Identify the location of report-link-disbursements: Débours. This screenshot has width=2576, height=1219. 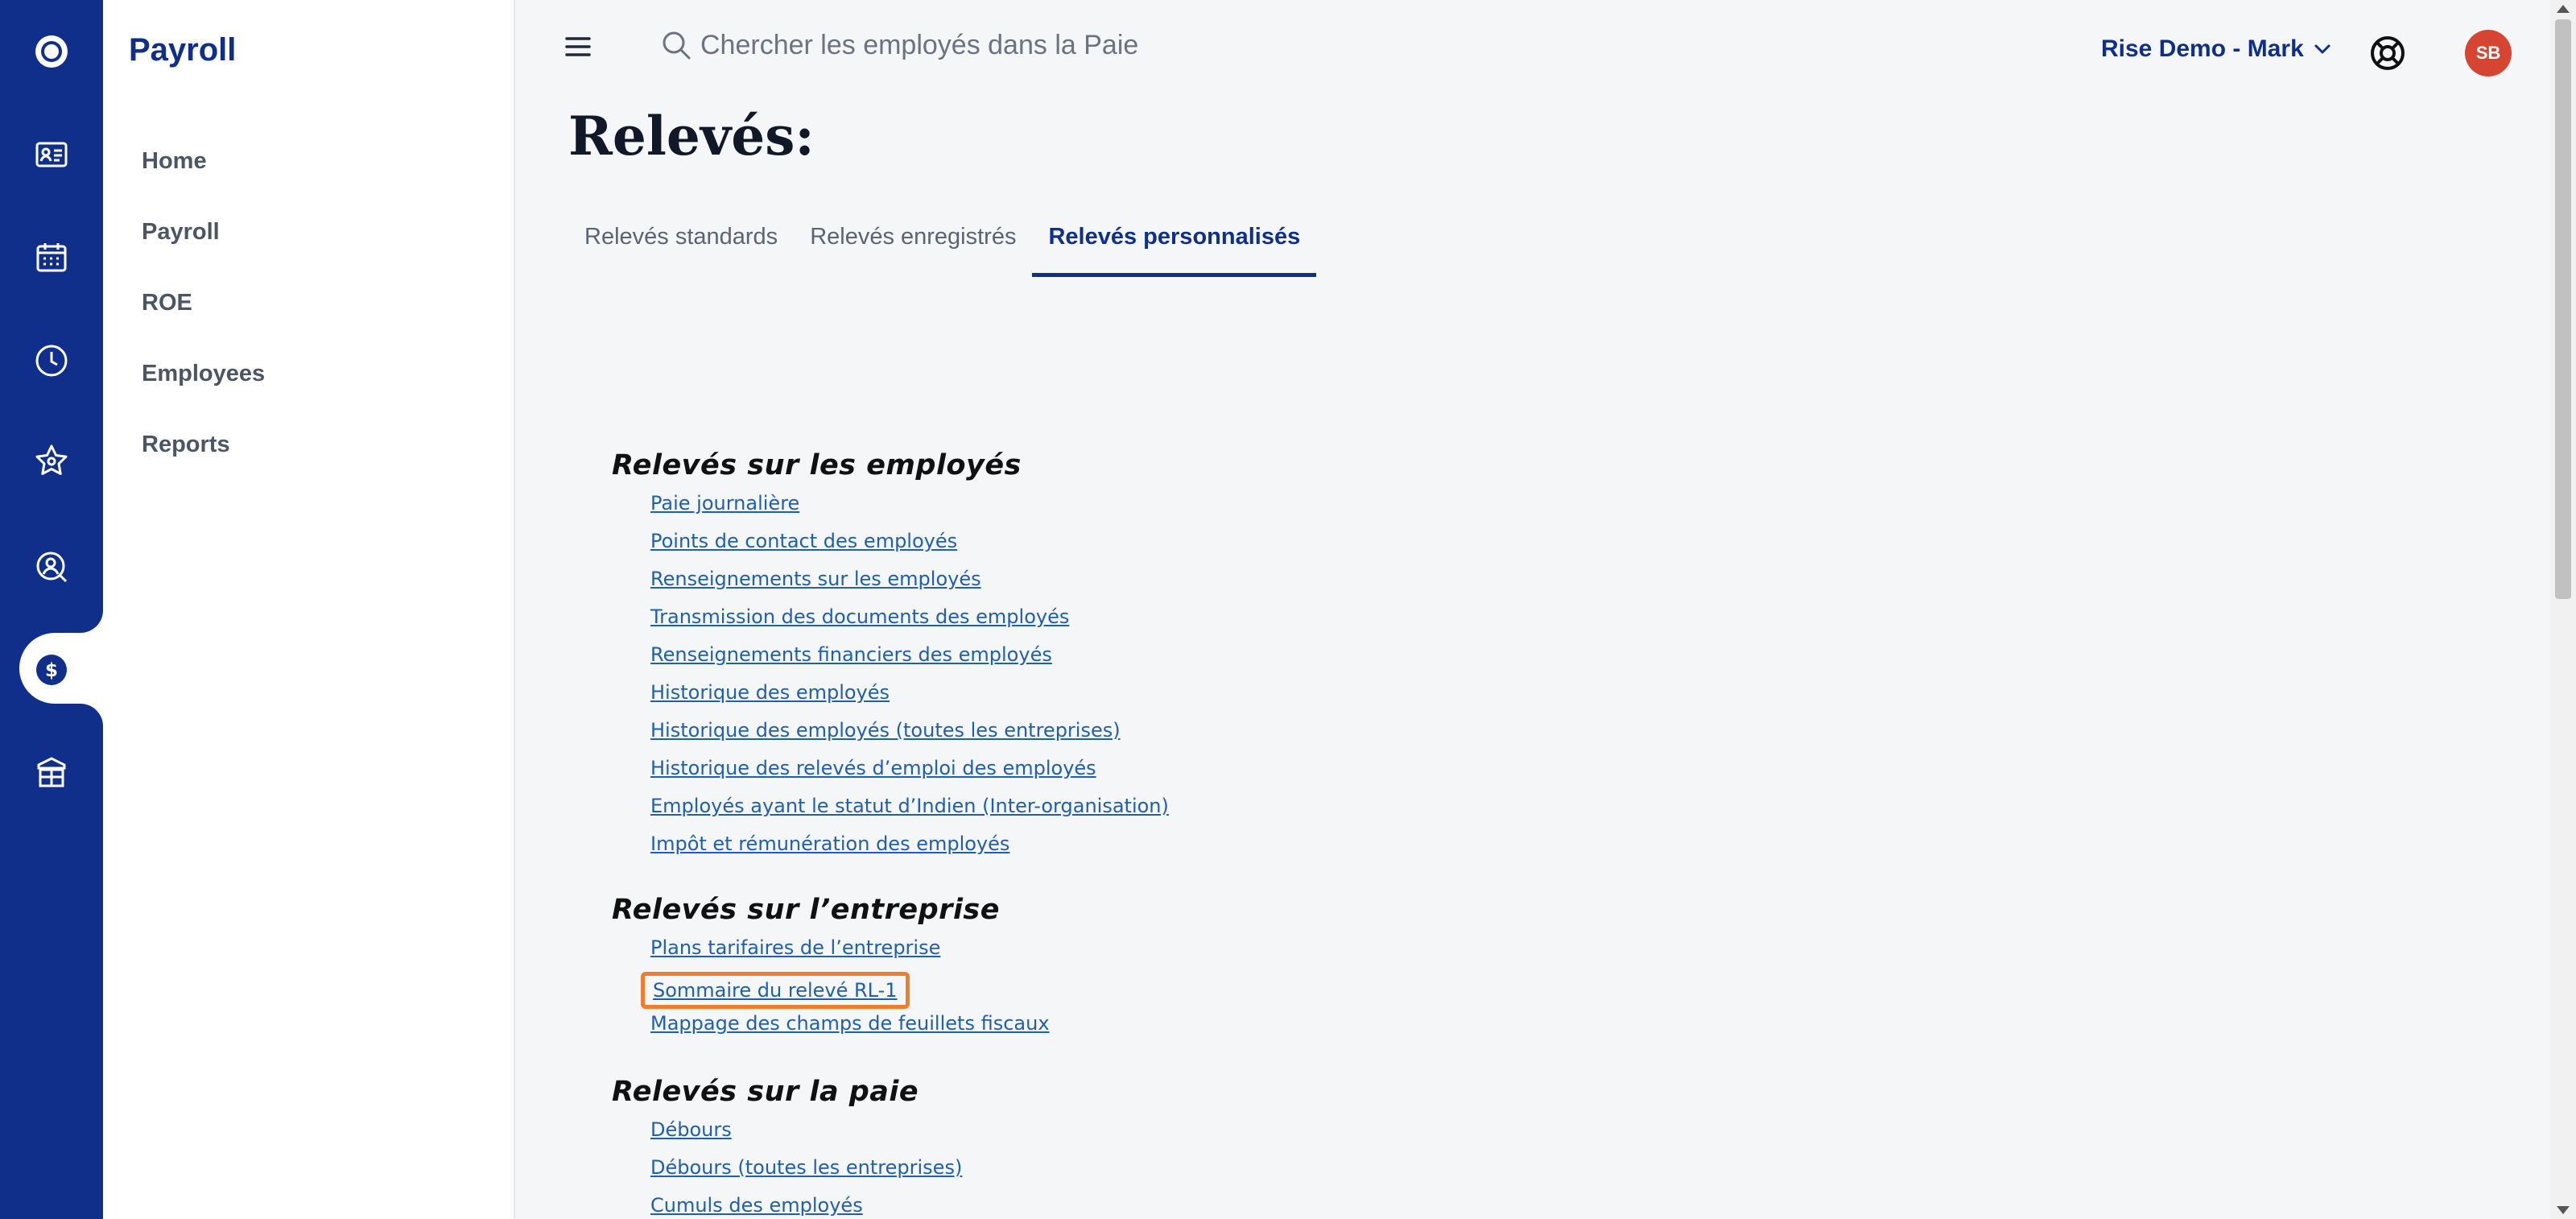
(806, 1135).